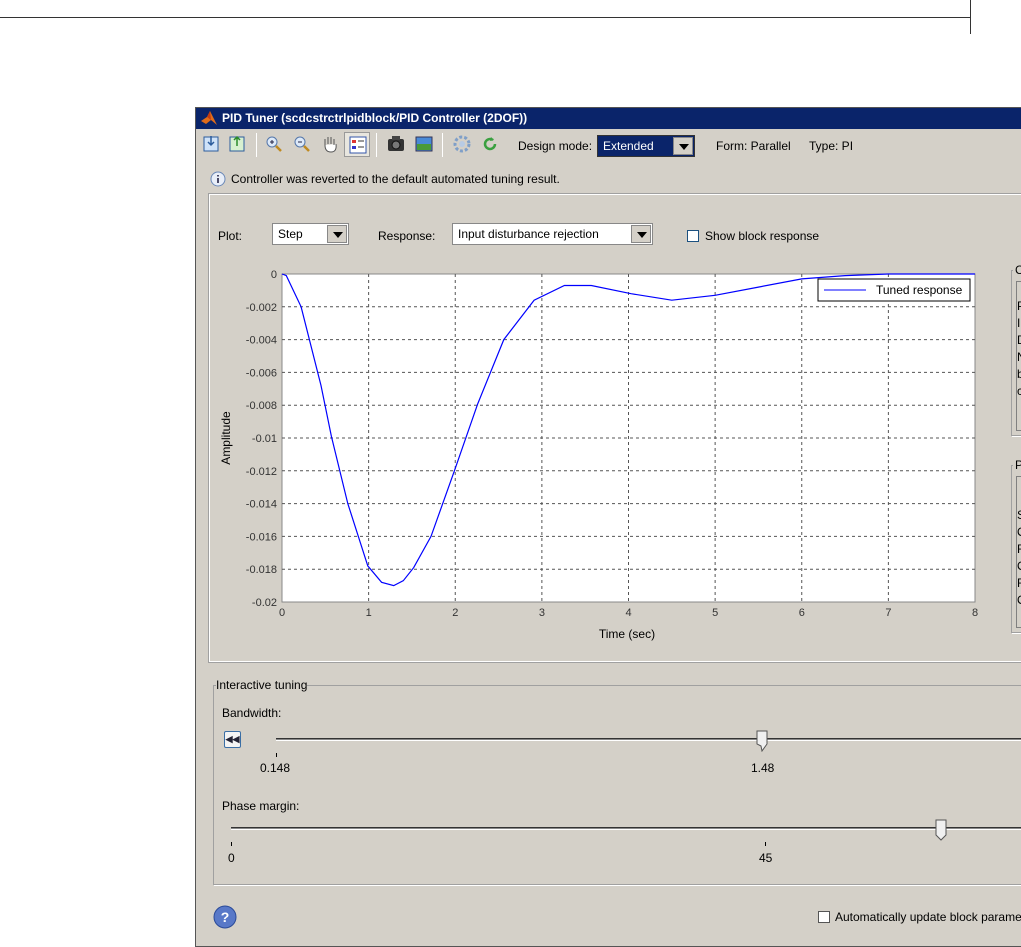  What do you see at coordinates (261, 472) in the screenshot?
I see `y-tick-label: -0.012` at bounding box center [261, 472].